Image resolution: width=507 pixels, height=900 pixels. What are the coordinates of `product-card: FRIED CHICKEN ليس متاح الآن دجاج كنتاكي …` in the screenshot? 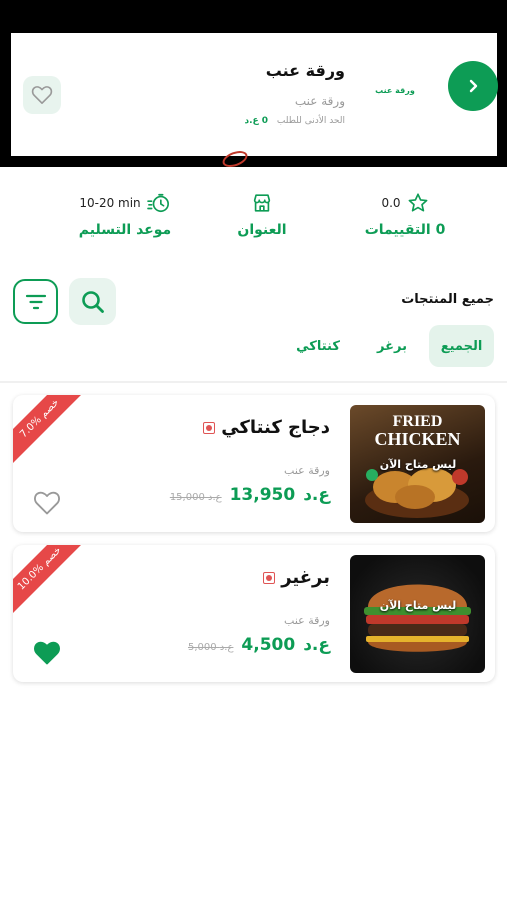 It's located at (254, 463).